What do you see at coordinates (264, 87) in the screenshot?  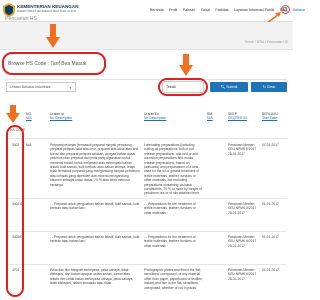 I see `refresh-icon: ↻` at bounding box center [264, 87].